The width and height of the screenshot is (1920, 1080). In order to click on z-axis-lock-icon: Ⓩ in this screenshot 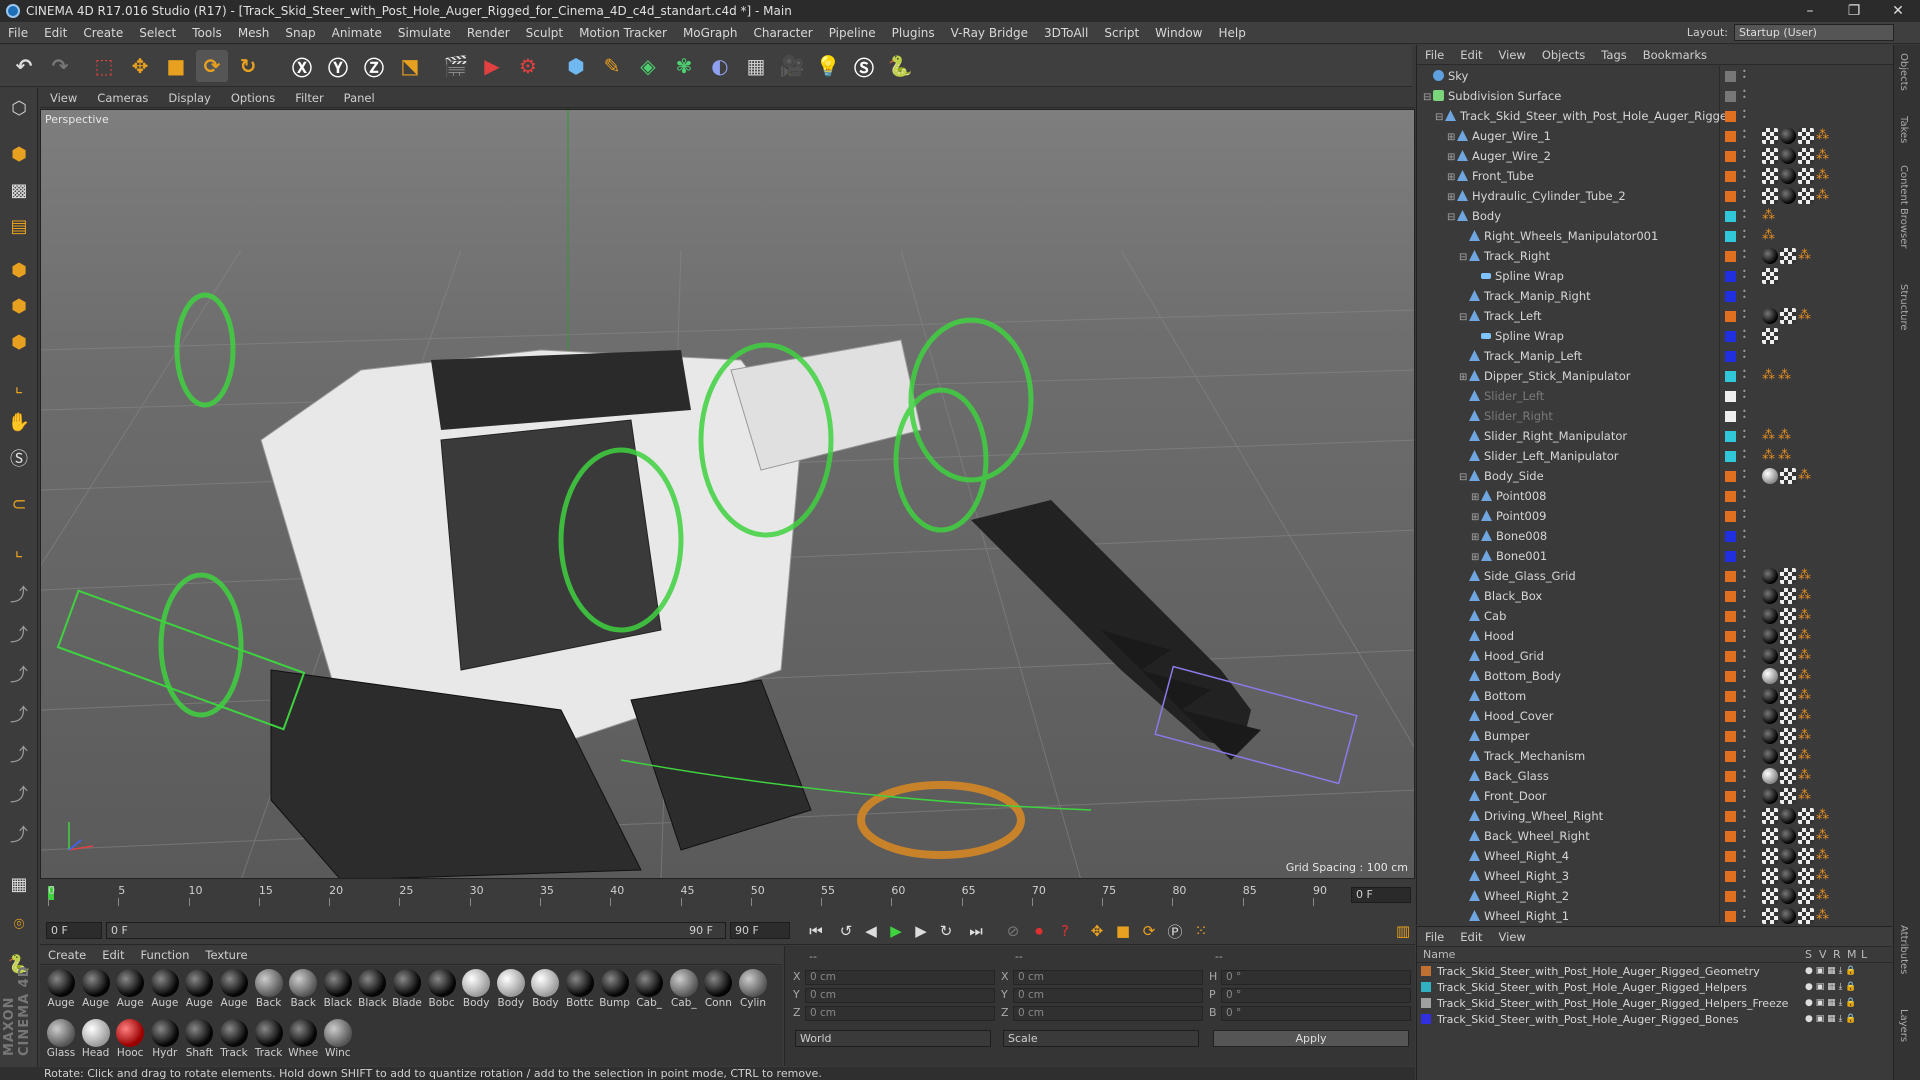, I will do `click(374, 66)`.